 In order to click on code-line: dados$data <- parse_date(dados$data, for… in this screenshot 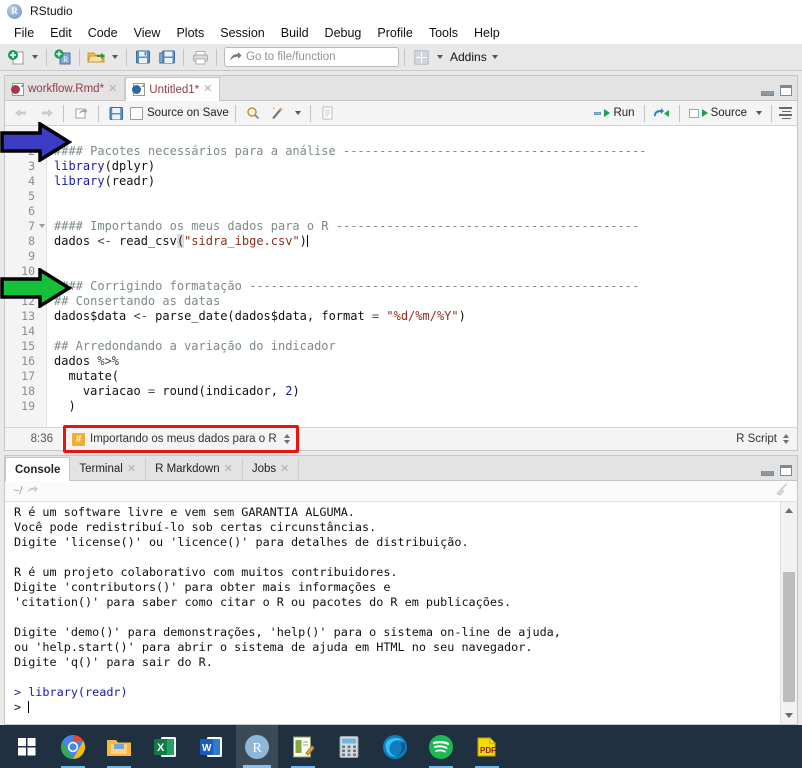, I will do `click(425, 316)`.